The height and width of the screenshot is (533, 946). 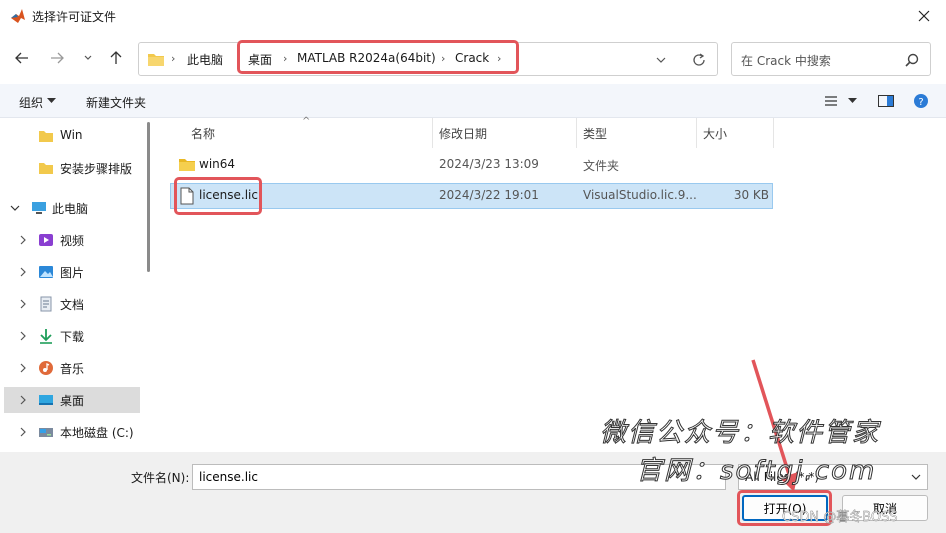 I want to click on filename-label: 文件名(N):, so click(x=160, y=478).